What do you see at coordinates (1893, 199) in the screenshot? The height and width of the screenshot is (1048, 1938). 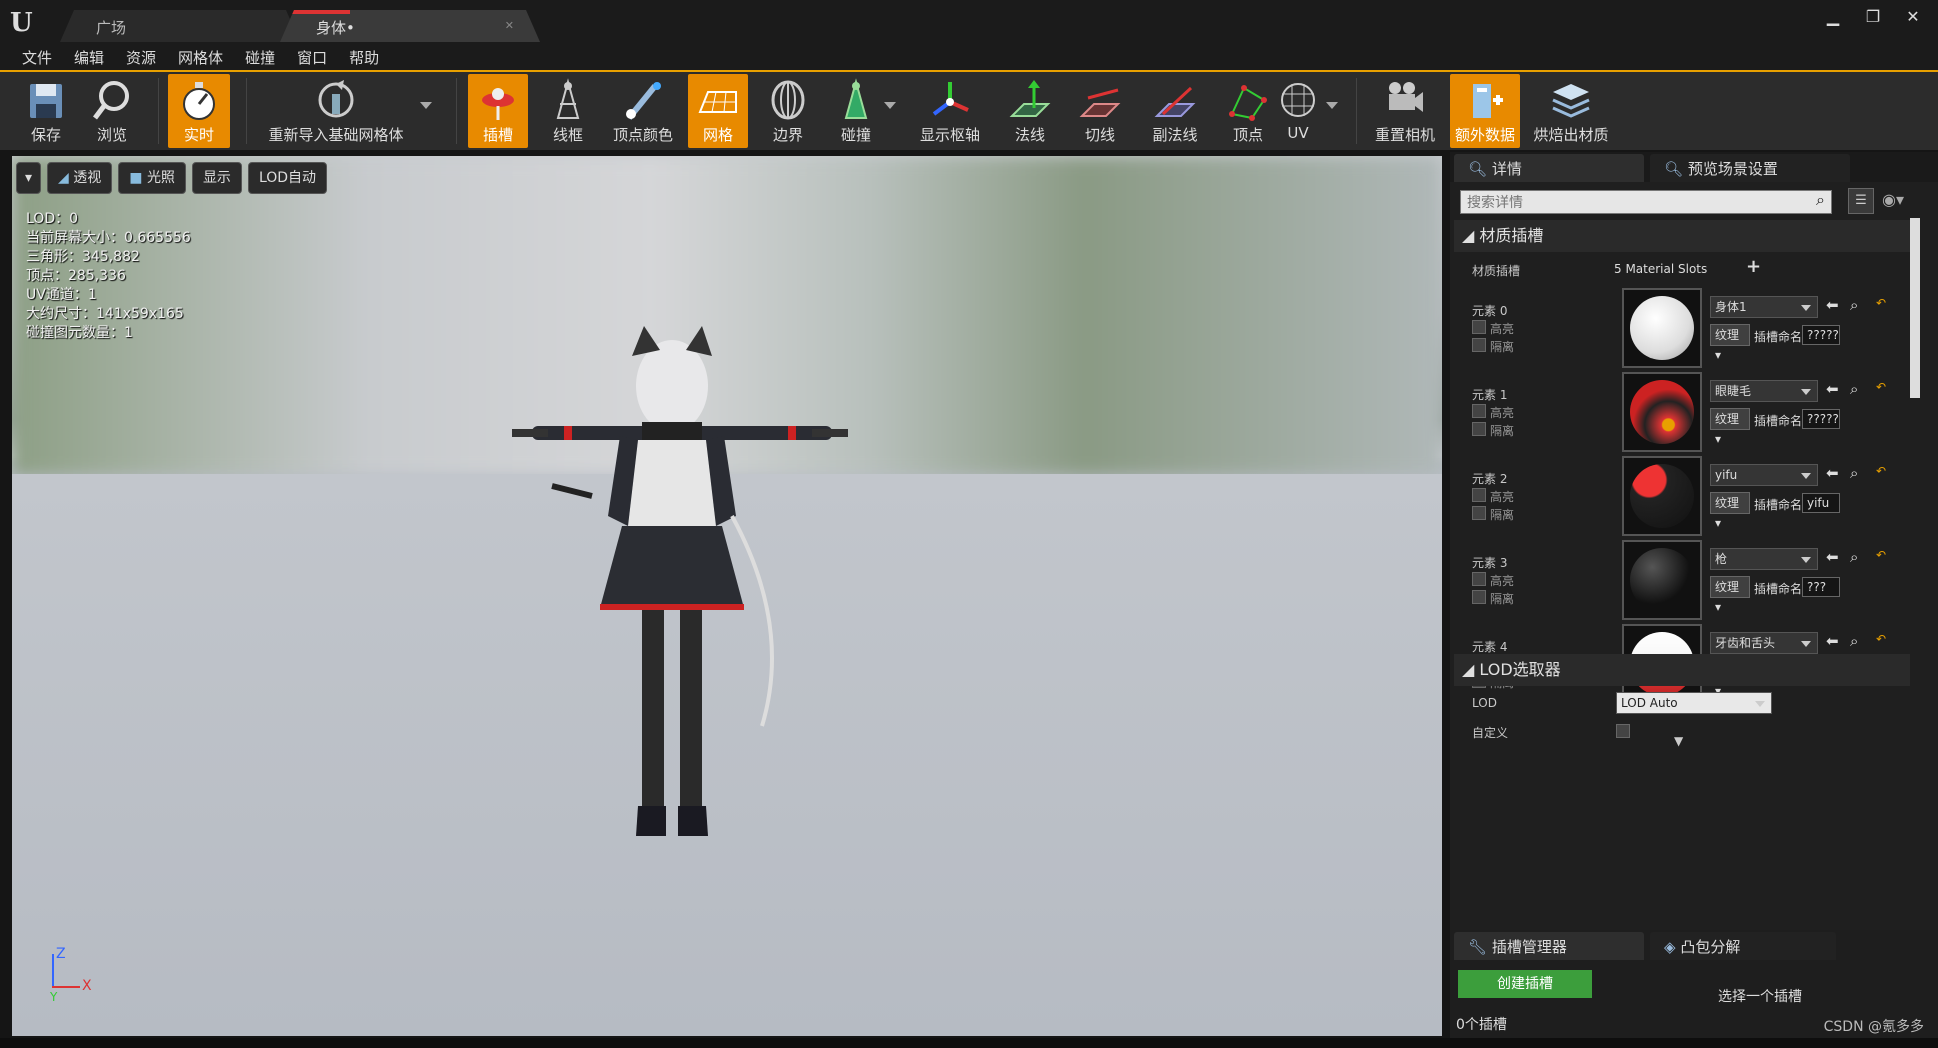 I see `eye-icon: ◉▾` at bounding box center [1893, 199].